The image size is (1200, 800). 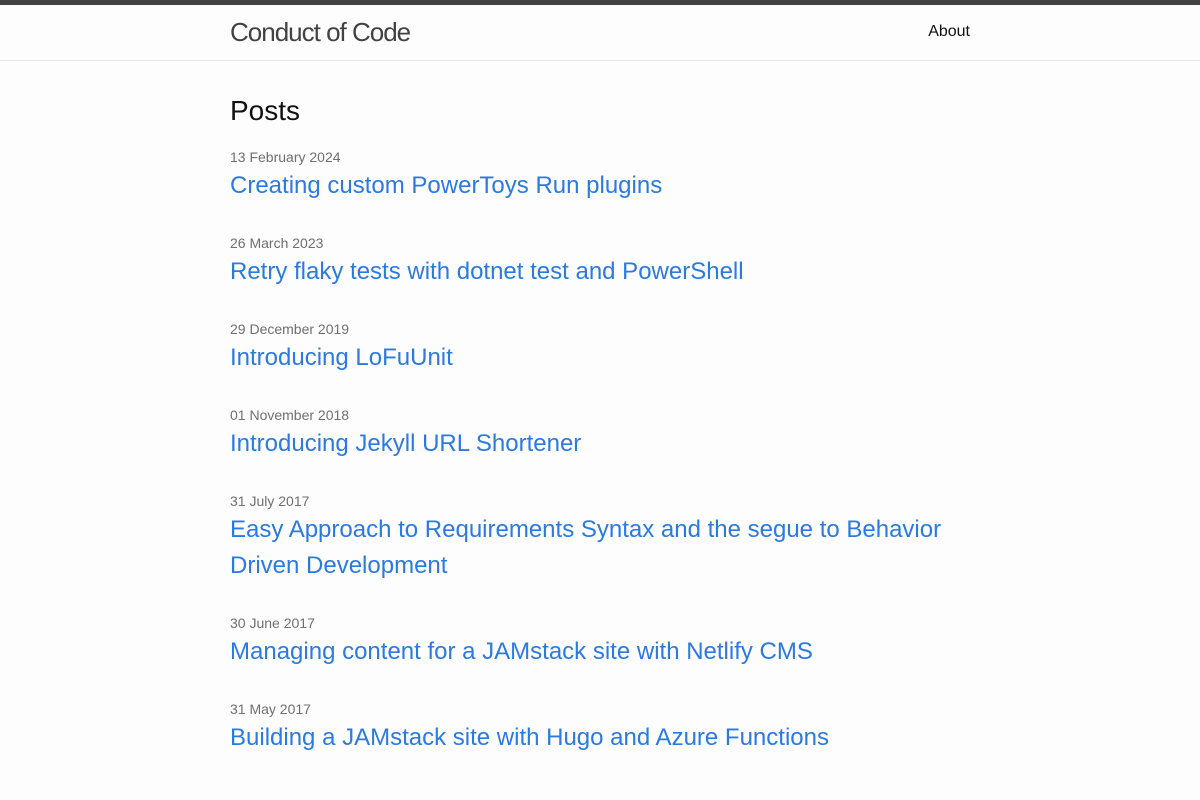 I want to click on post-list-item: 29 December 2019 Introducing LoFuUnit, so click(x=600, y=348).